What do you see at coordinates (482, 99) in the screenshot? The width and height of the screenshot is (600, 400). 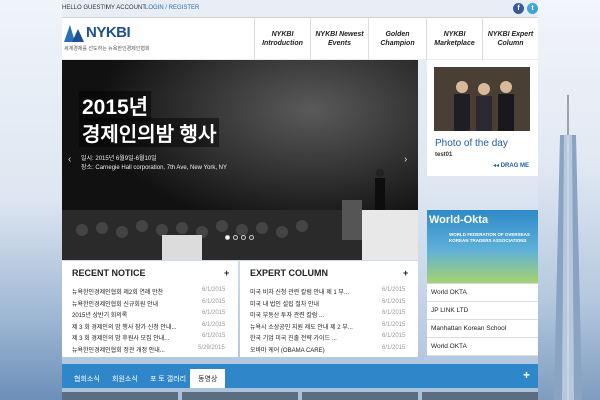 I see `photo-of-the-day-image` at bounding box center [482, 99].